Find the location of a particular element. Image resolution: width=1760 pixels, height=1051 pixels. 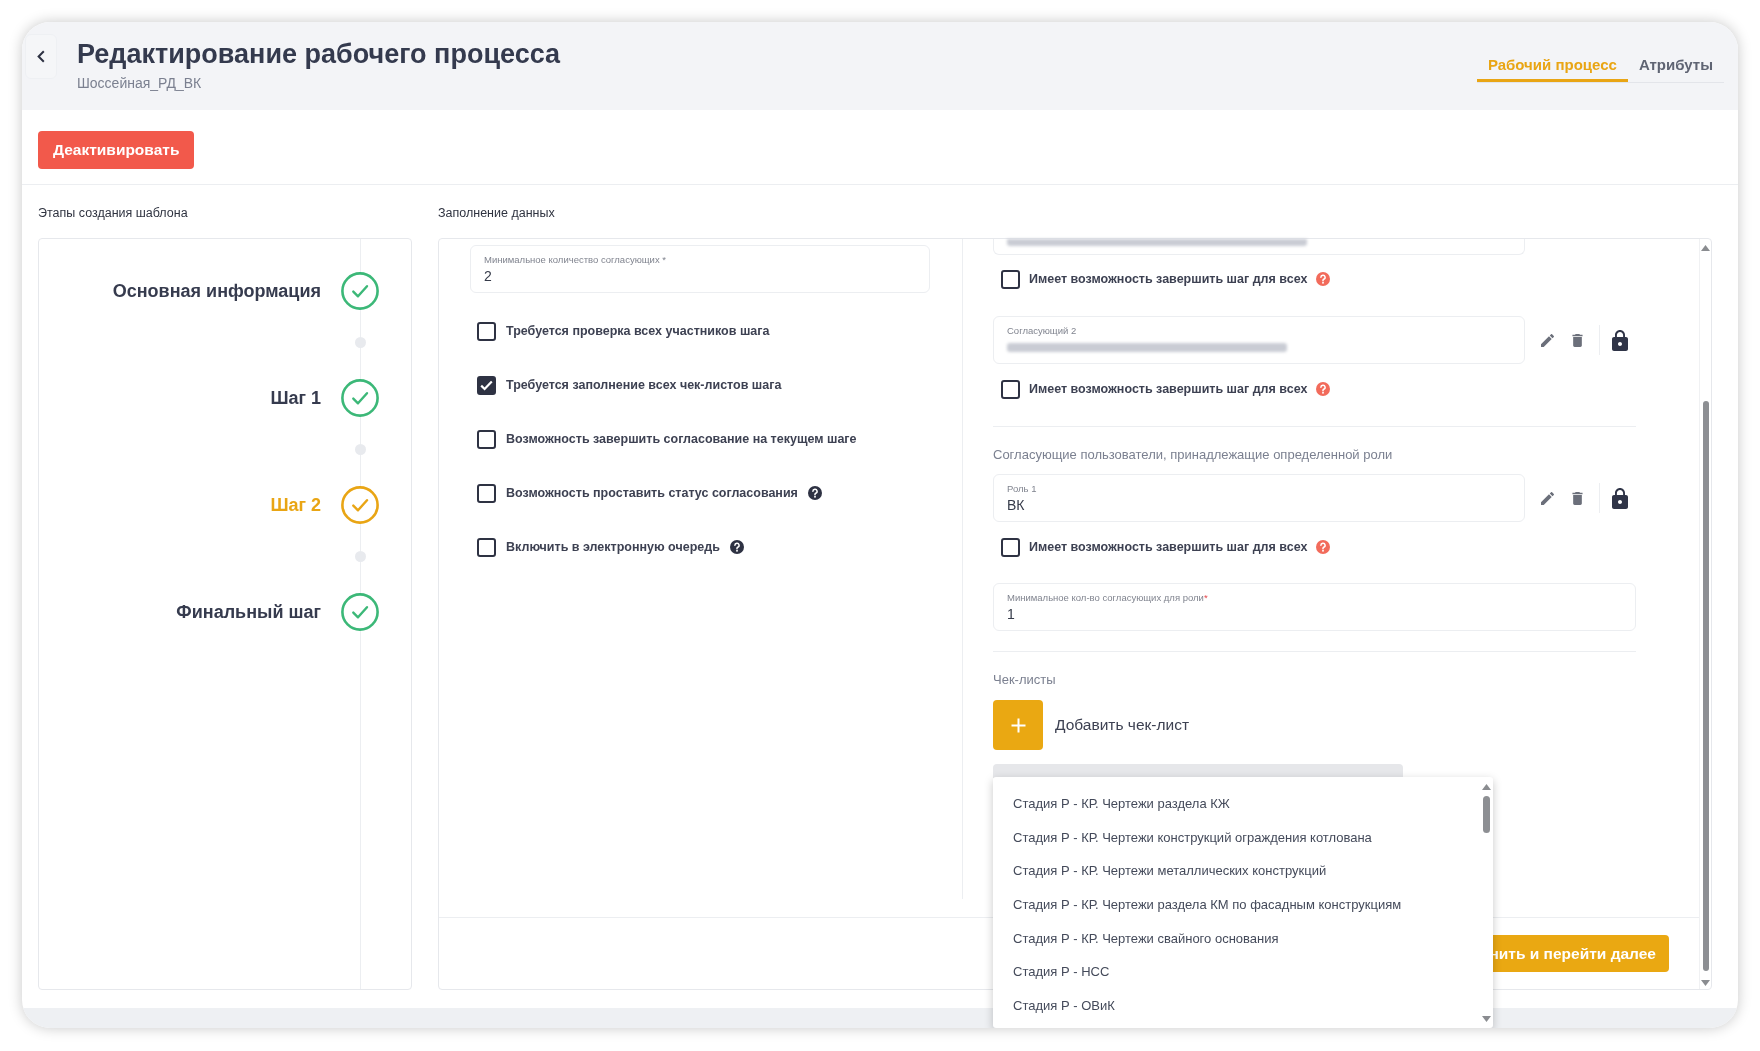

dropdown-option: Стадия Р - НСС is located at coordinates (1236, 972).